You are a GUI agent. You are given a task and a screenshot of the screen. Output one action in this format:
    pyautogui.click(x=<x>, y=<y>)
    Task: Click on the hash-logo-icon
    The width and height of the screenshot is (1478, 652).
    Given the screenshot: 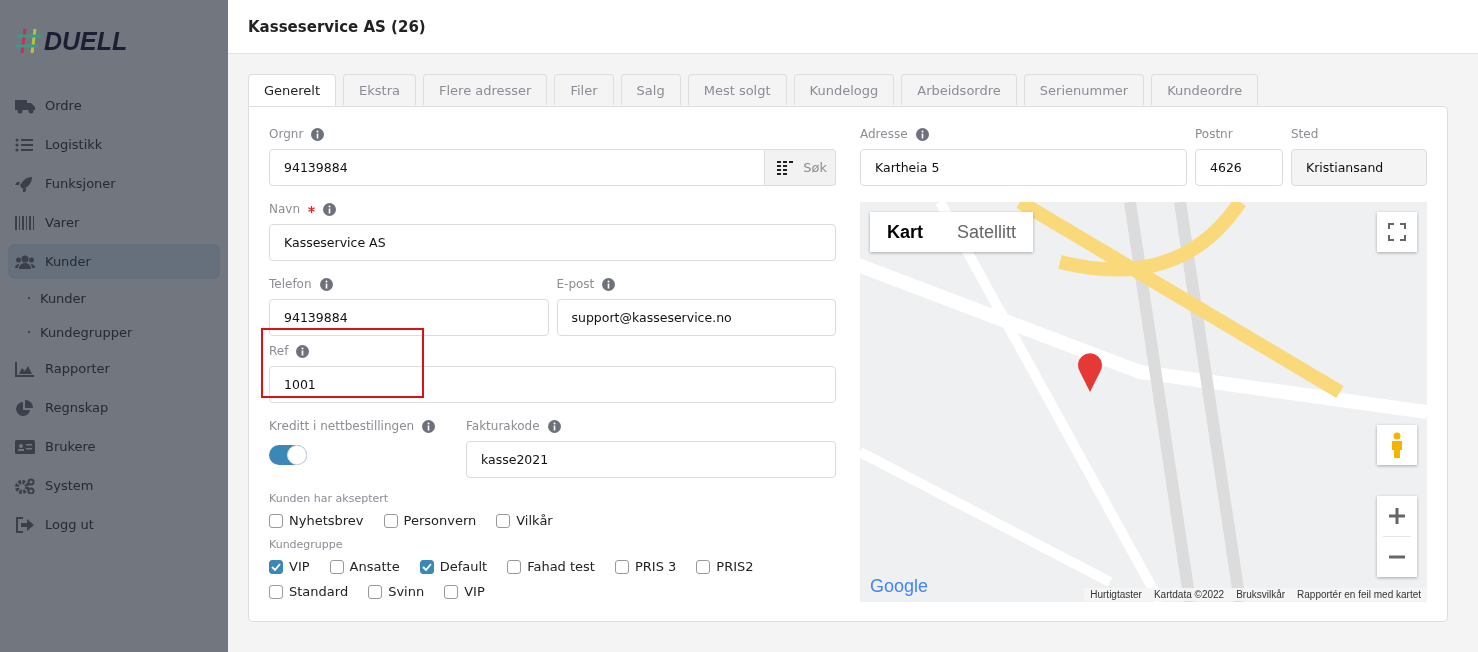 What is the action you would take?
    pyautogui.click(x=29, y=41)
    